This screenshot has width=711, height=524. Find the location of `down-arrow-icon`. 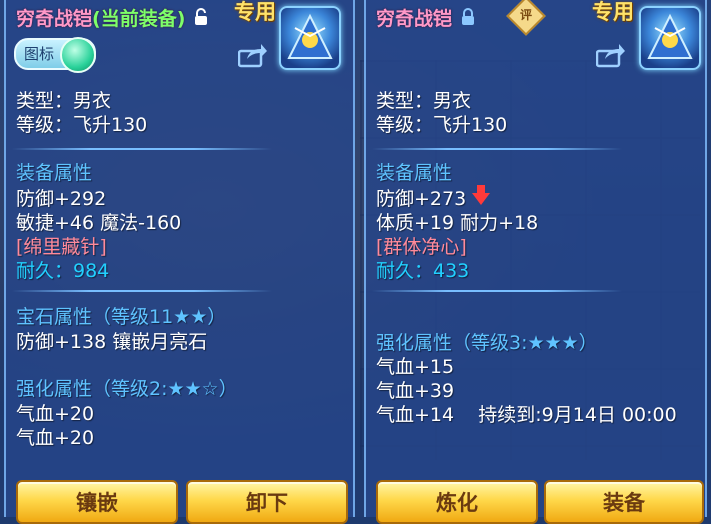

down-arrow-icon is located at coordinates (481, 194).